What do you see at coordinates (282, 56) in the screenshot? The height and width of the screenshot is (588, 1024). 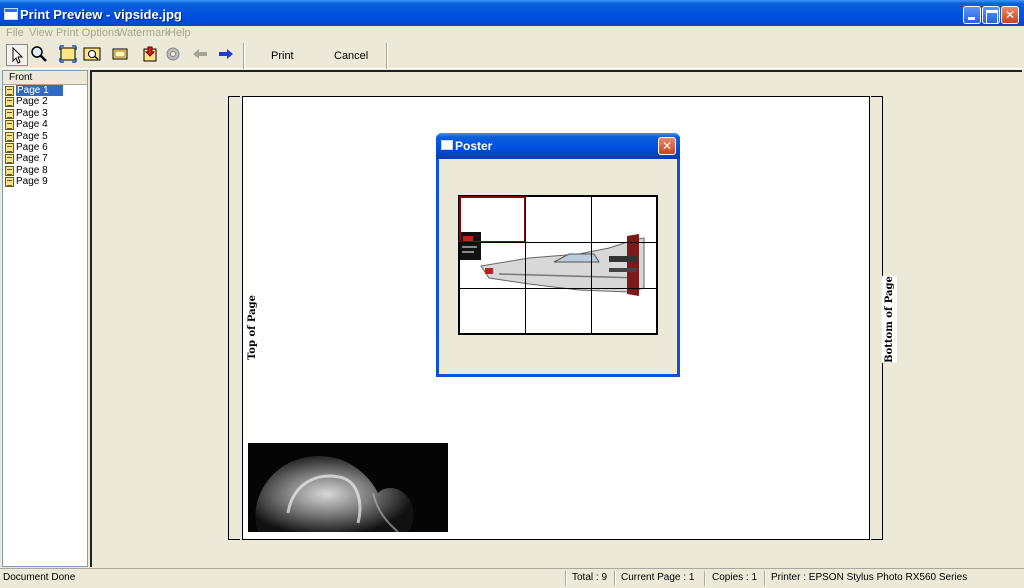 I see `print-button: Print` at bounding box center [282, 56].